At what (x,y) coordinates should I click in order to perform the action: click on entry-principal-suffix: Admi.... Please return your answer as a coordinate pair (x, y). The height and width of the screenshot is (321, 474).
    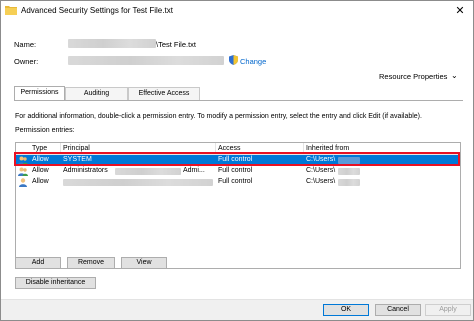
    Looking at the image, I should click on (194, 170).